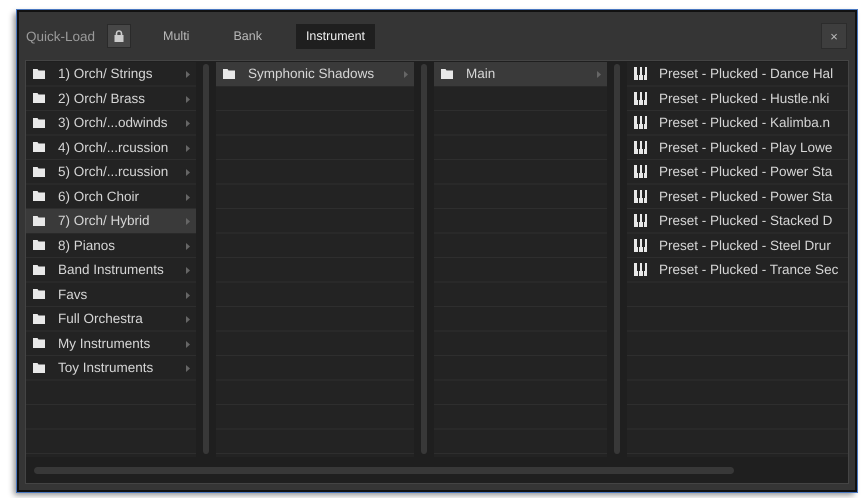  I want to click on close-button: ×, so click(834, 36).